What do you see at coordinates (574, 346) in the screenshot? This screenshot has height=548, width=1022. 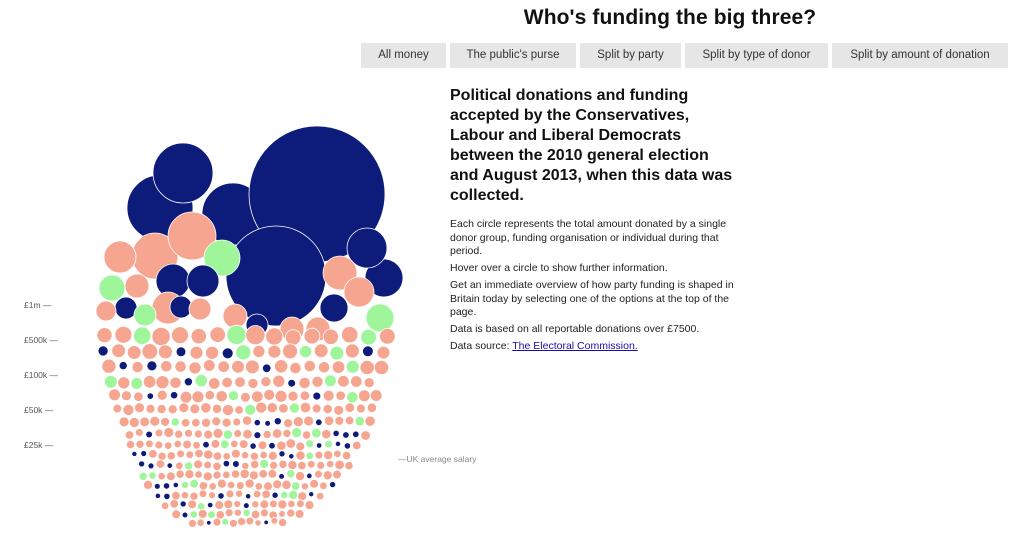 I see `data-source-link: The Electoral Commission.` at bounding box center [574, 346].